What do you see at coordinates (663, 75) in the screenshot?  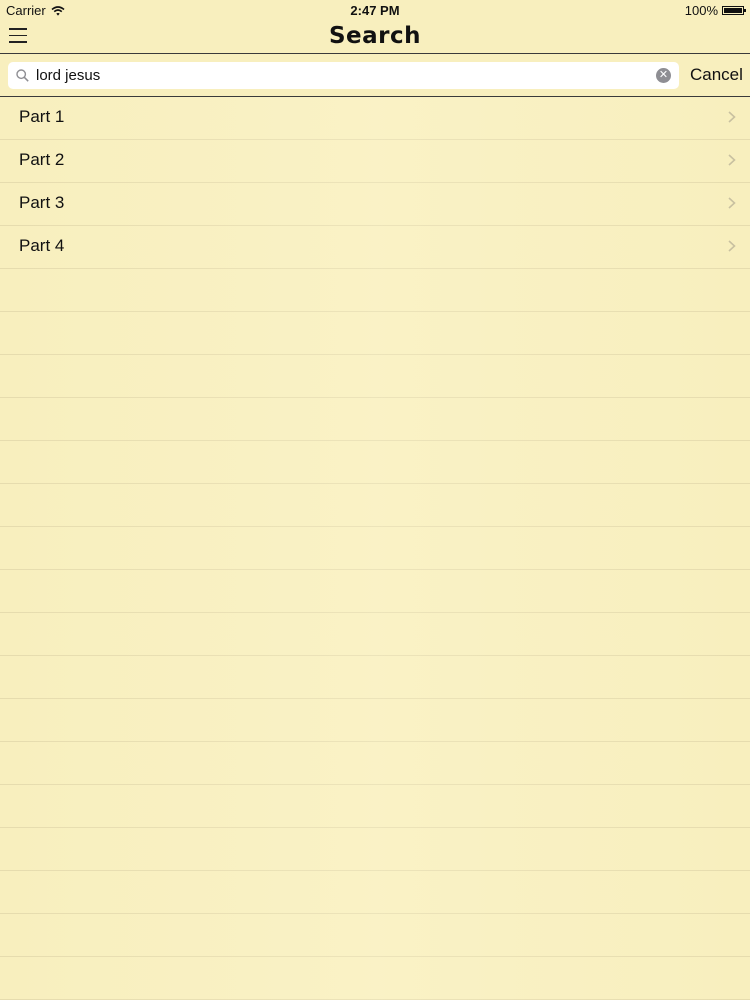 I see `clear-search-icon: ✕` at bounding box center [663, 75].